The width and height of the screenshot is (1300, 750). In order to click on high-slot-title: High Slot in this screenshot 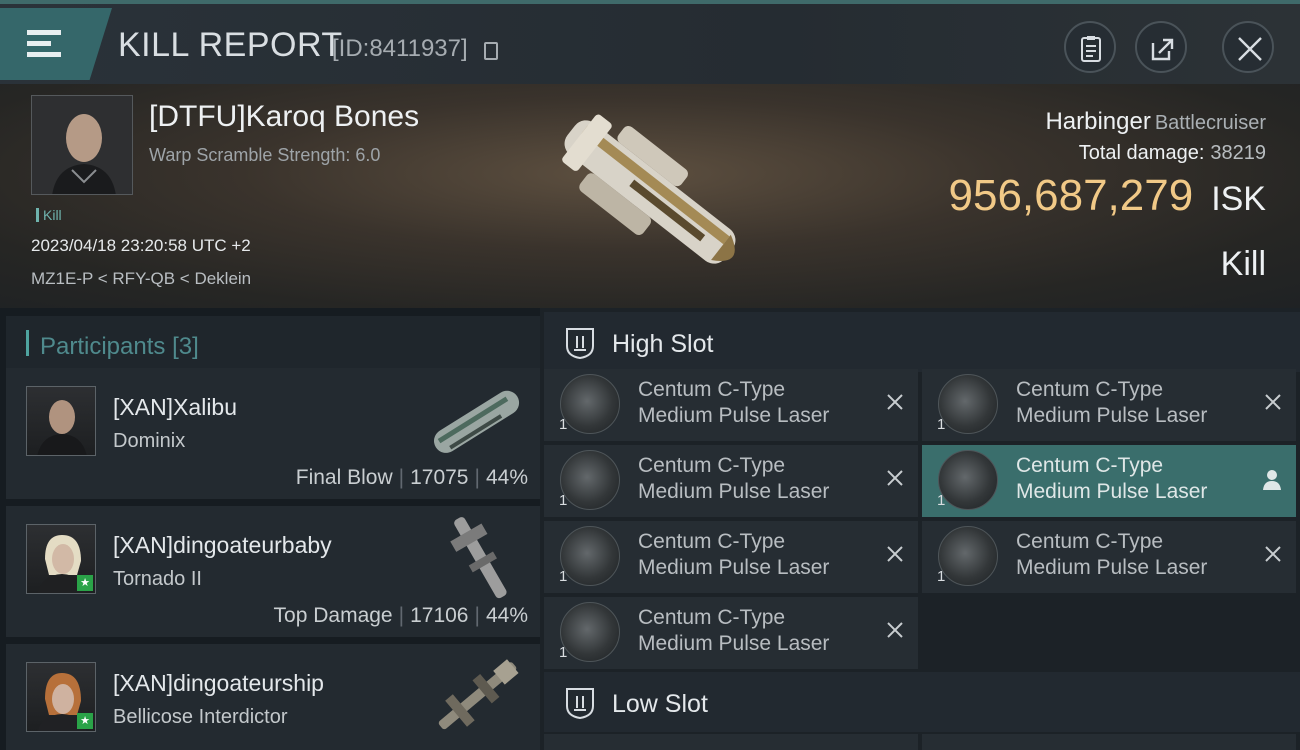, I will do `click(663, 344)`.